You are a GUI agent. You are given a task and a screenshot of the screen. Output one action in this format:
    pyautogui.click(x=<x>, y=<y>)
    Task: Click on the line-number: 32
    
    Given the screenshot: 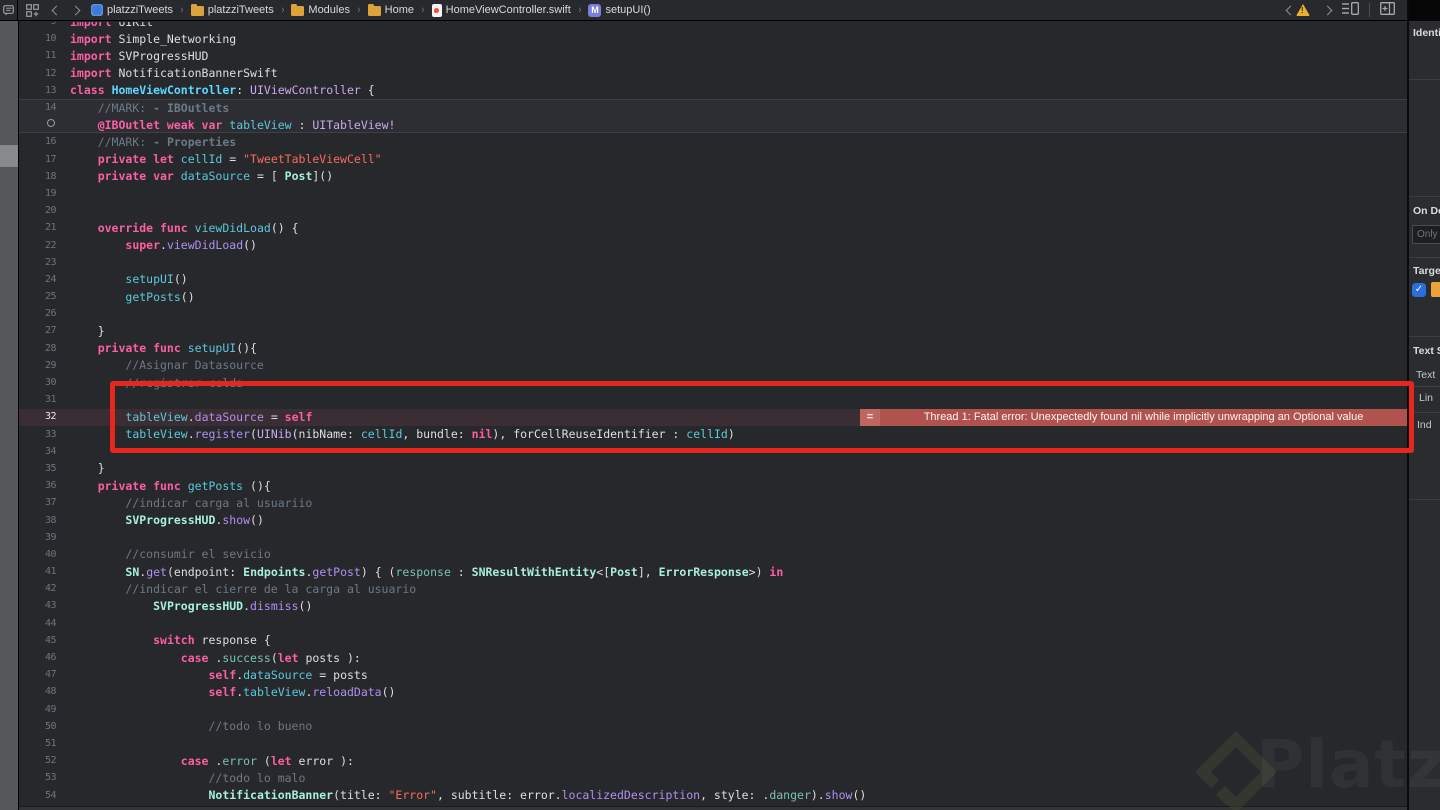 What is the action you would take?
    pyautogui.click(x=38, y=416)
    